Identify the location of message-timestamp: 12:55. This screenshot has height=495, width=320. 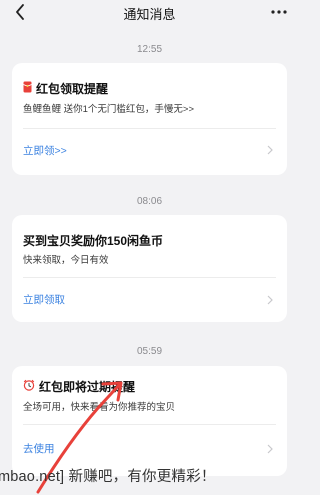
(149, 49).